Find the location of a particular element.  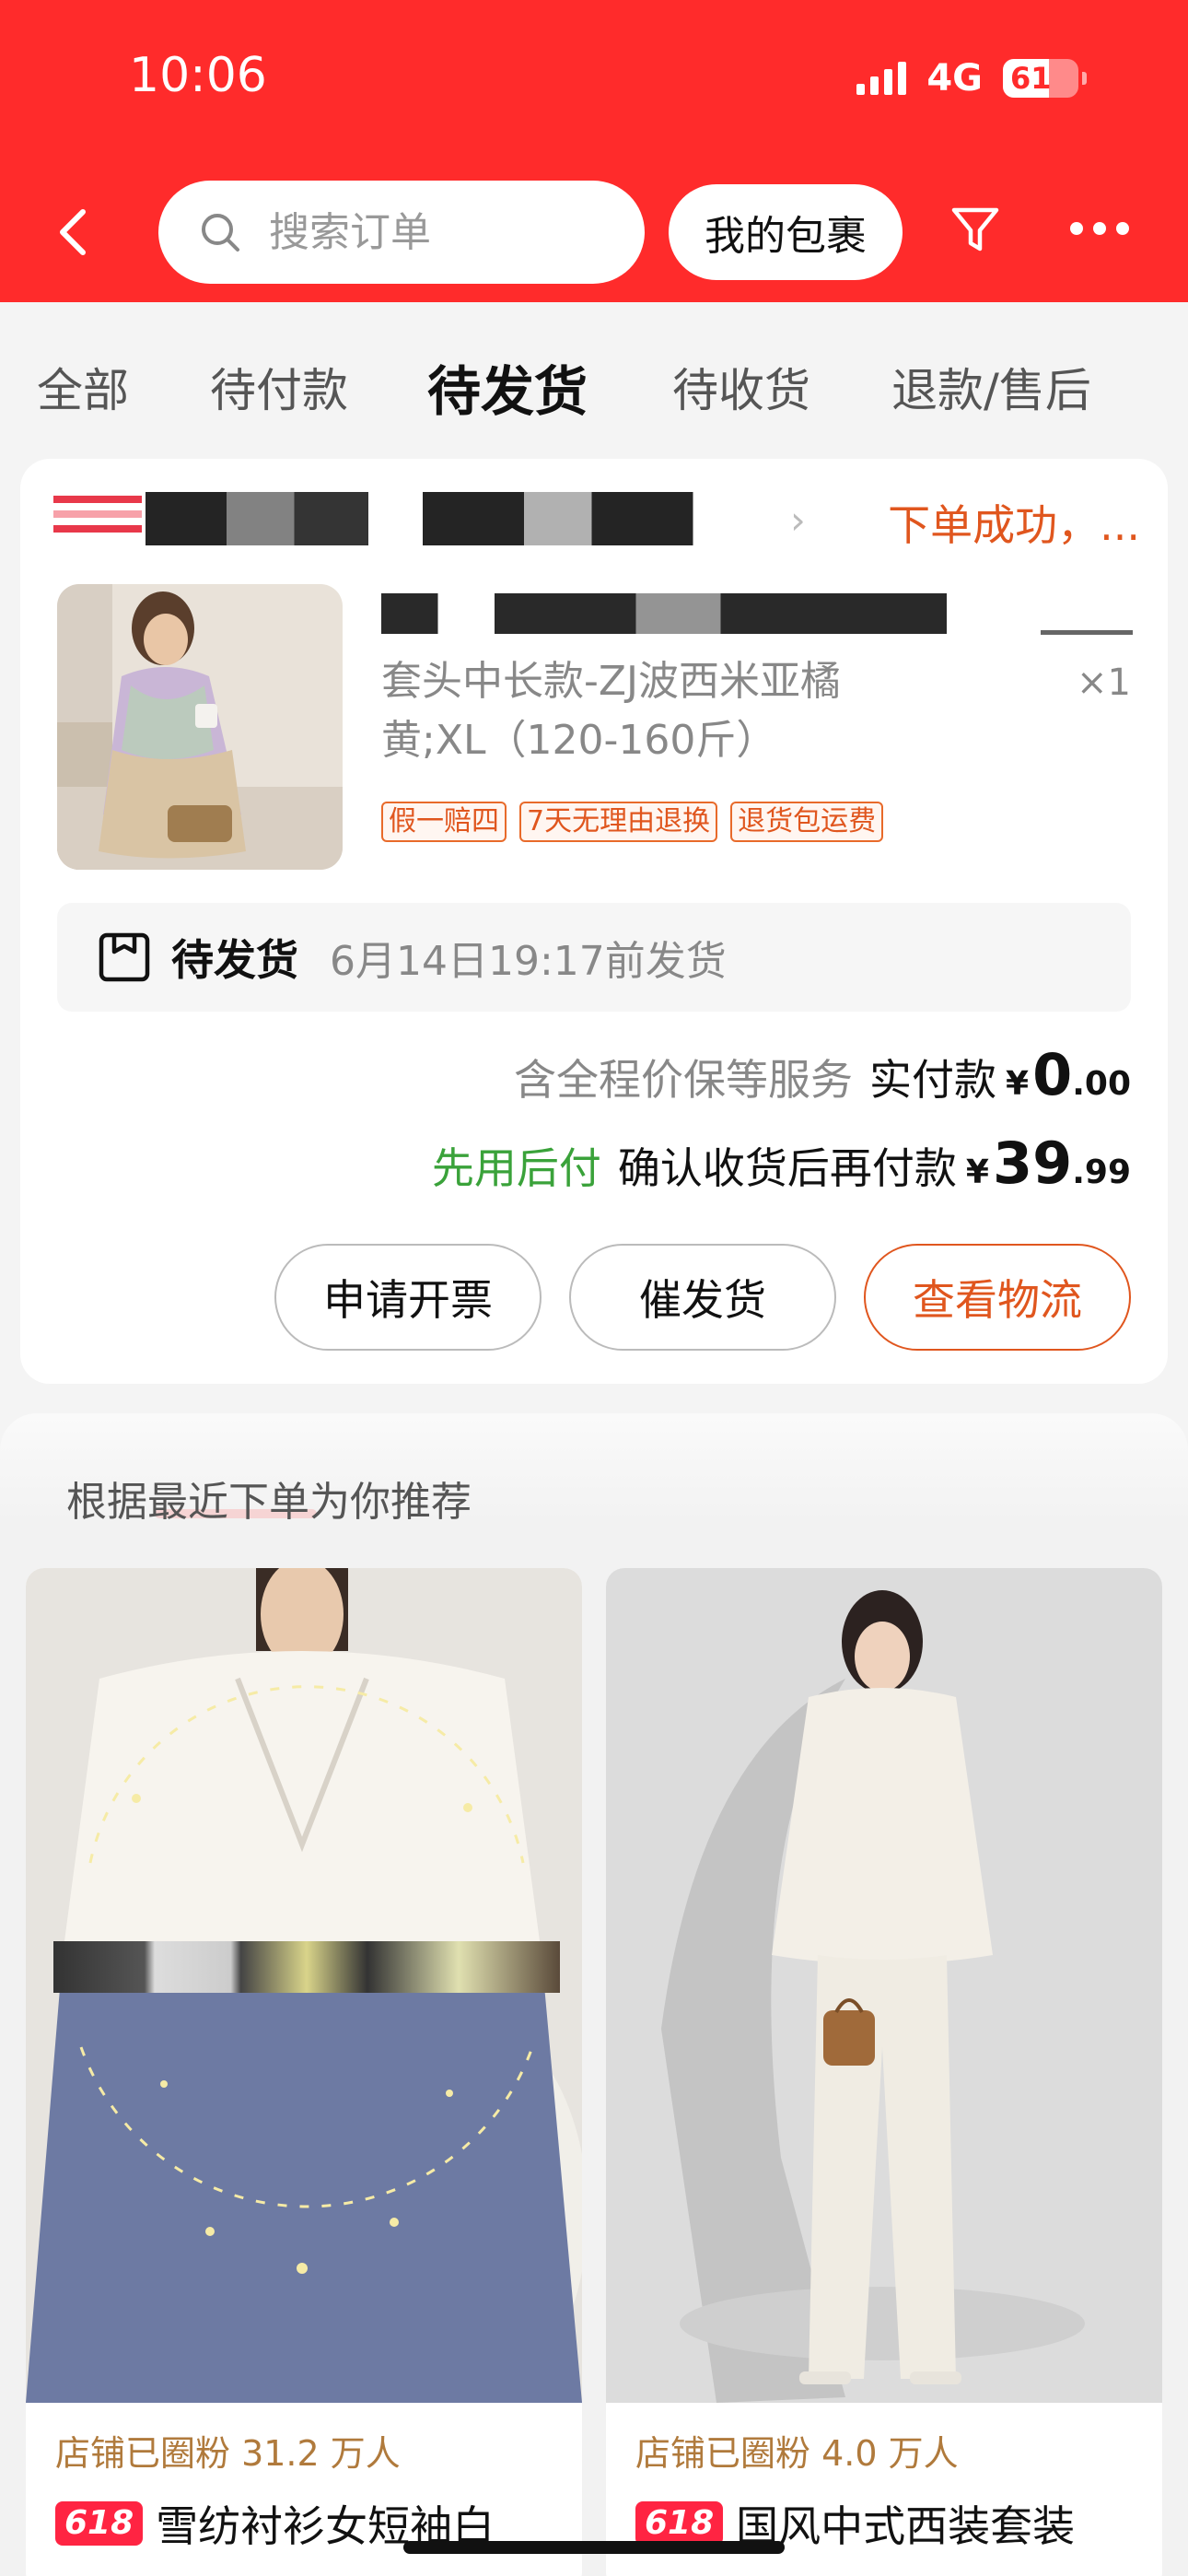

product-sku: 套头中长款-ZJ波西米亚橘黄;XL（120-160斤） is located at coordinates (611, 711).